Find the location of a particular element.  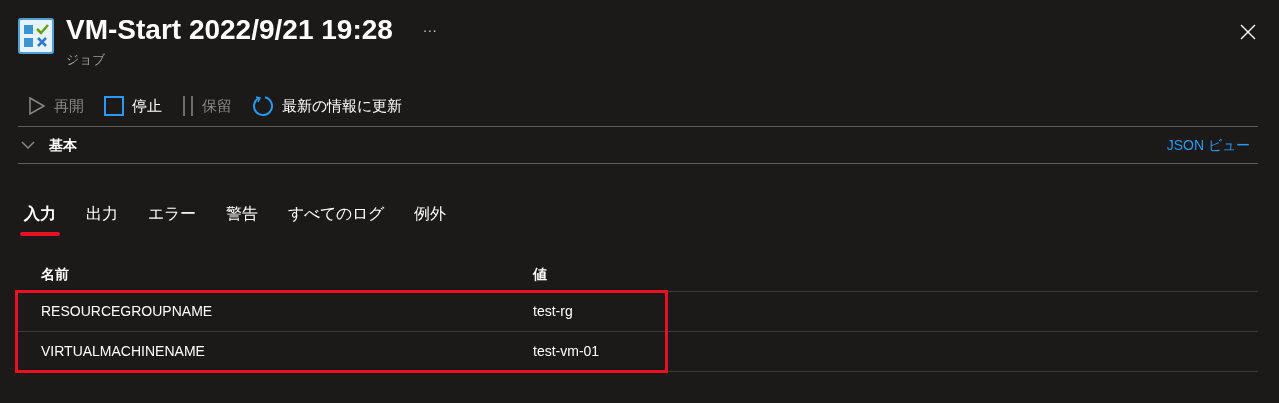

tab: 出力 is located at coordinates (102, 219).